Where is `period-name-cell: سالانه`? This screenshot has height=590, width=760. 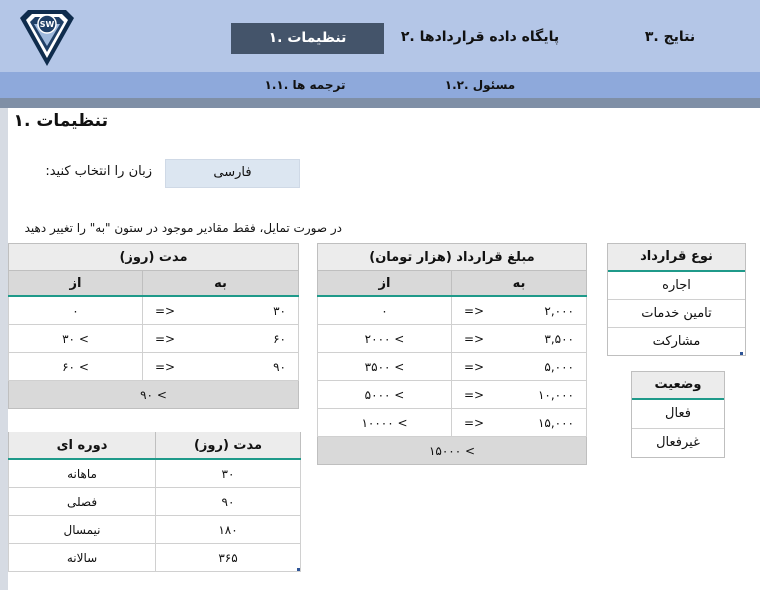
period-name-cell: سالانه is located at coordinates (82, 557).